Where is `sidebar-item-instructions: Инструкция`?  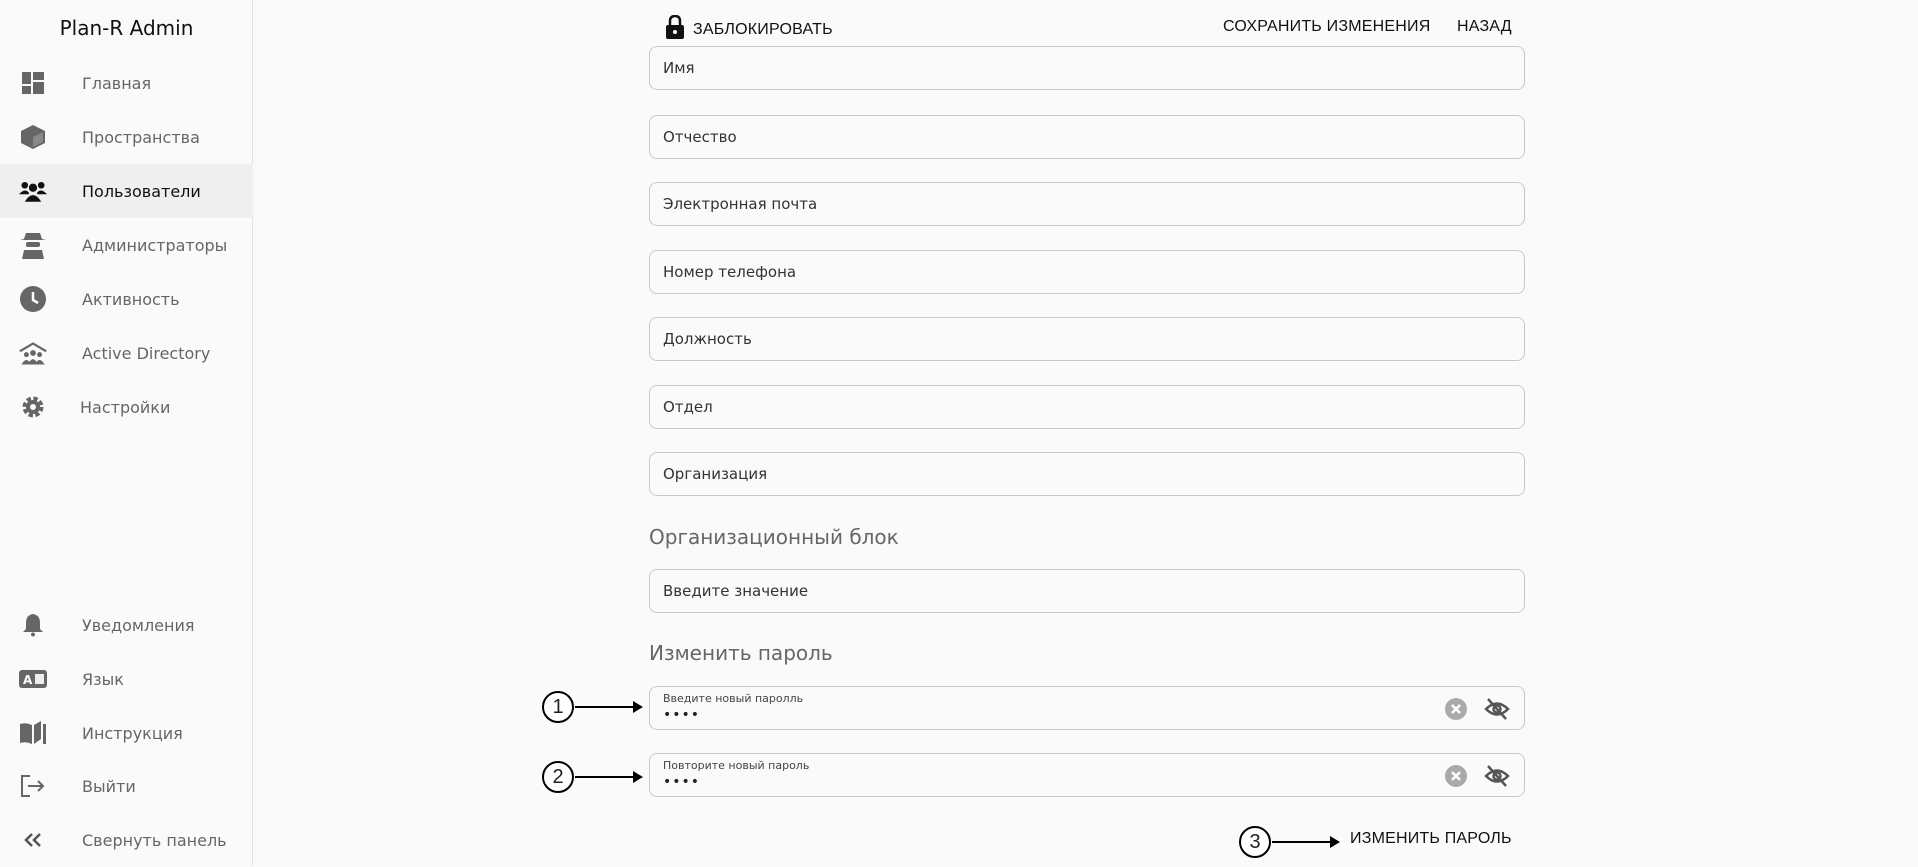 sidebar-item-instructions: Инструкция is located at coordinates (126, 733).